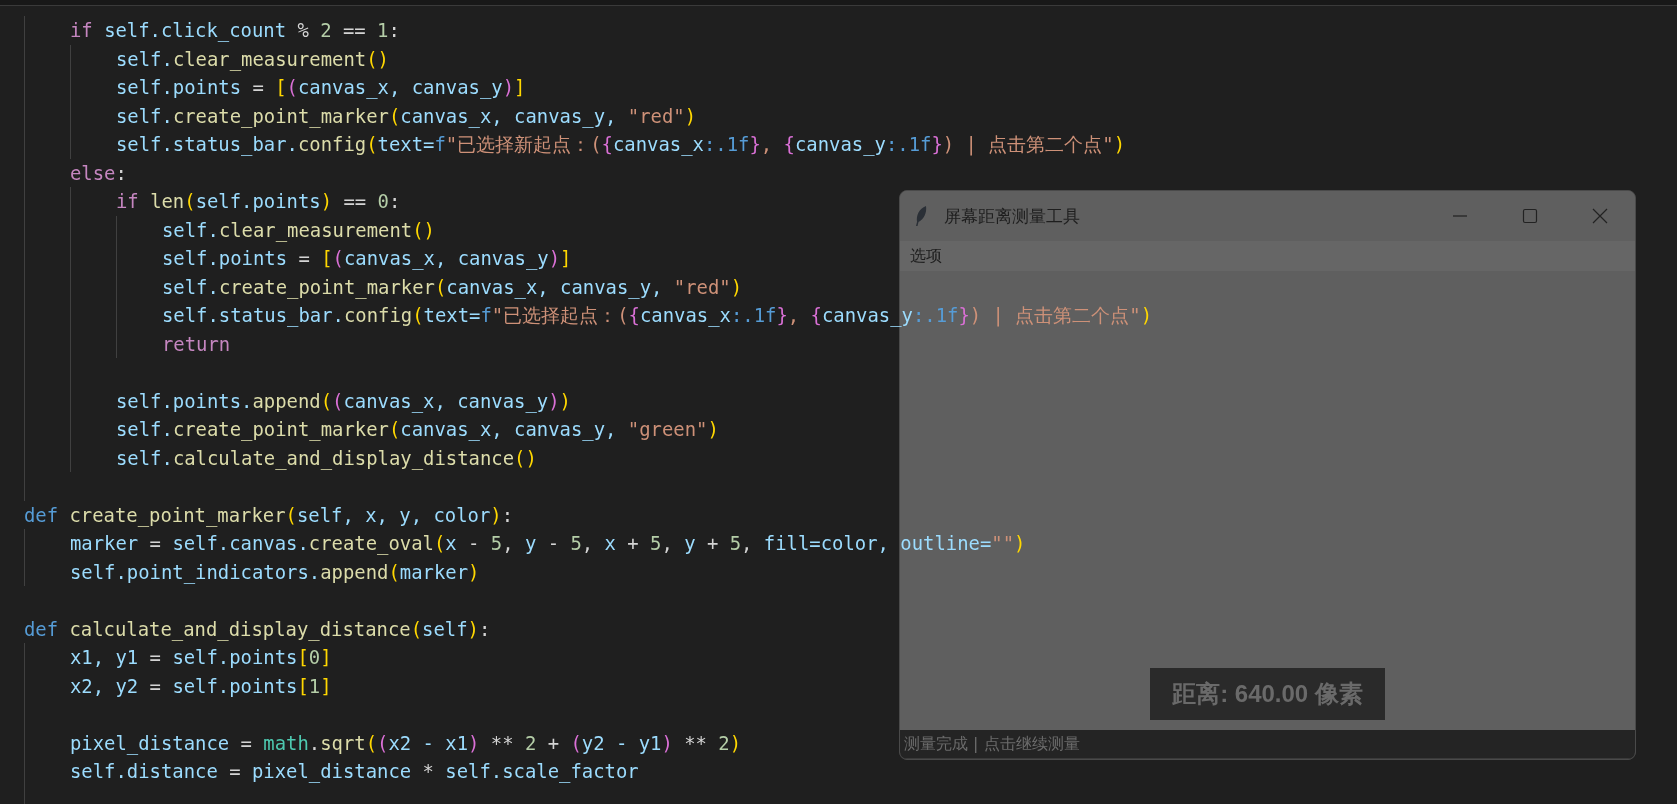  I want to click on code-line: x1, y1 = self.points[0], so click(201, 657).